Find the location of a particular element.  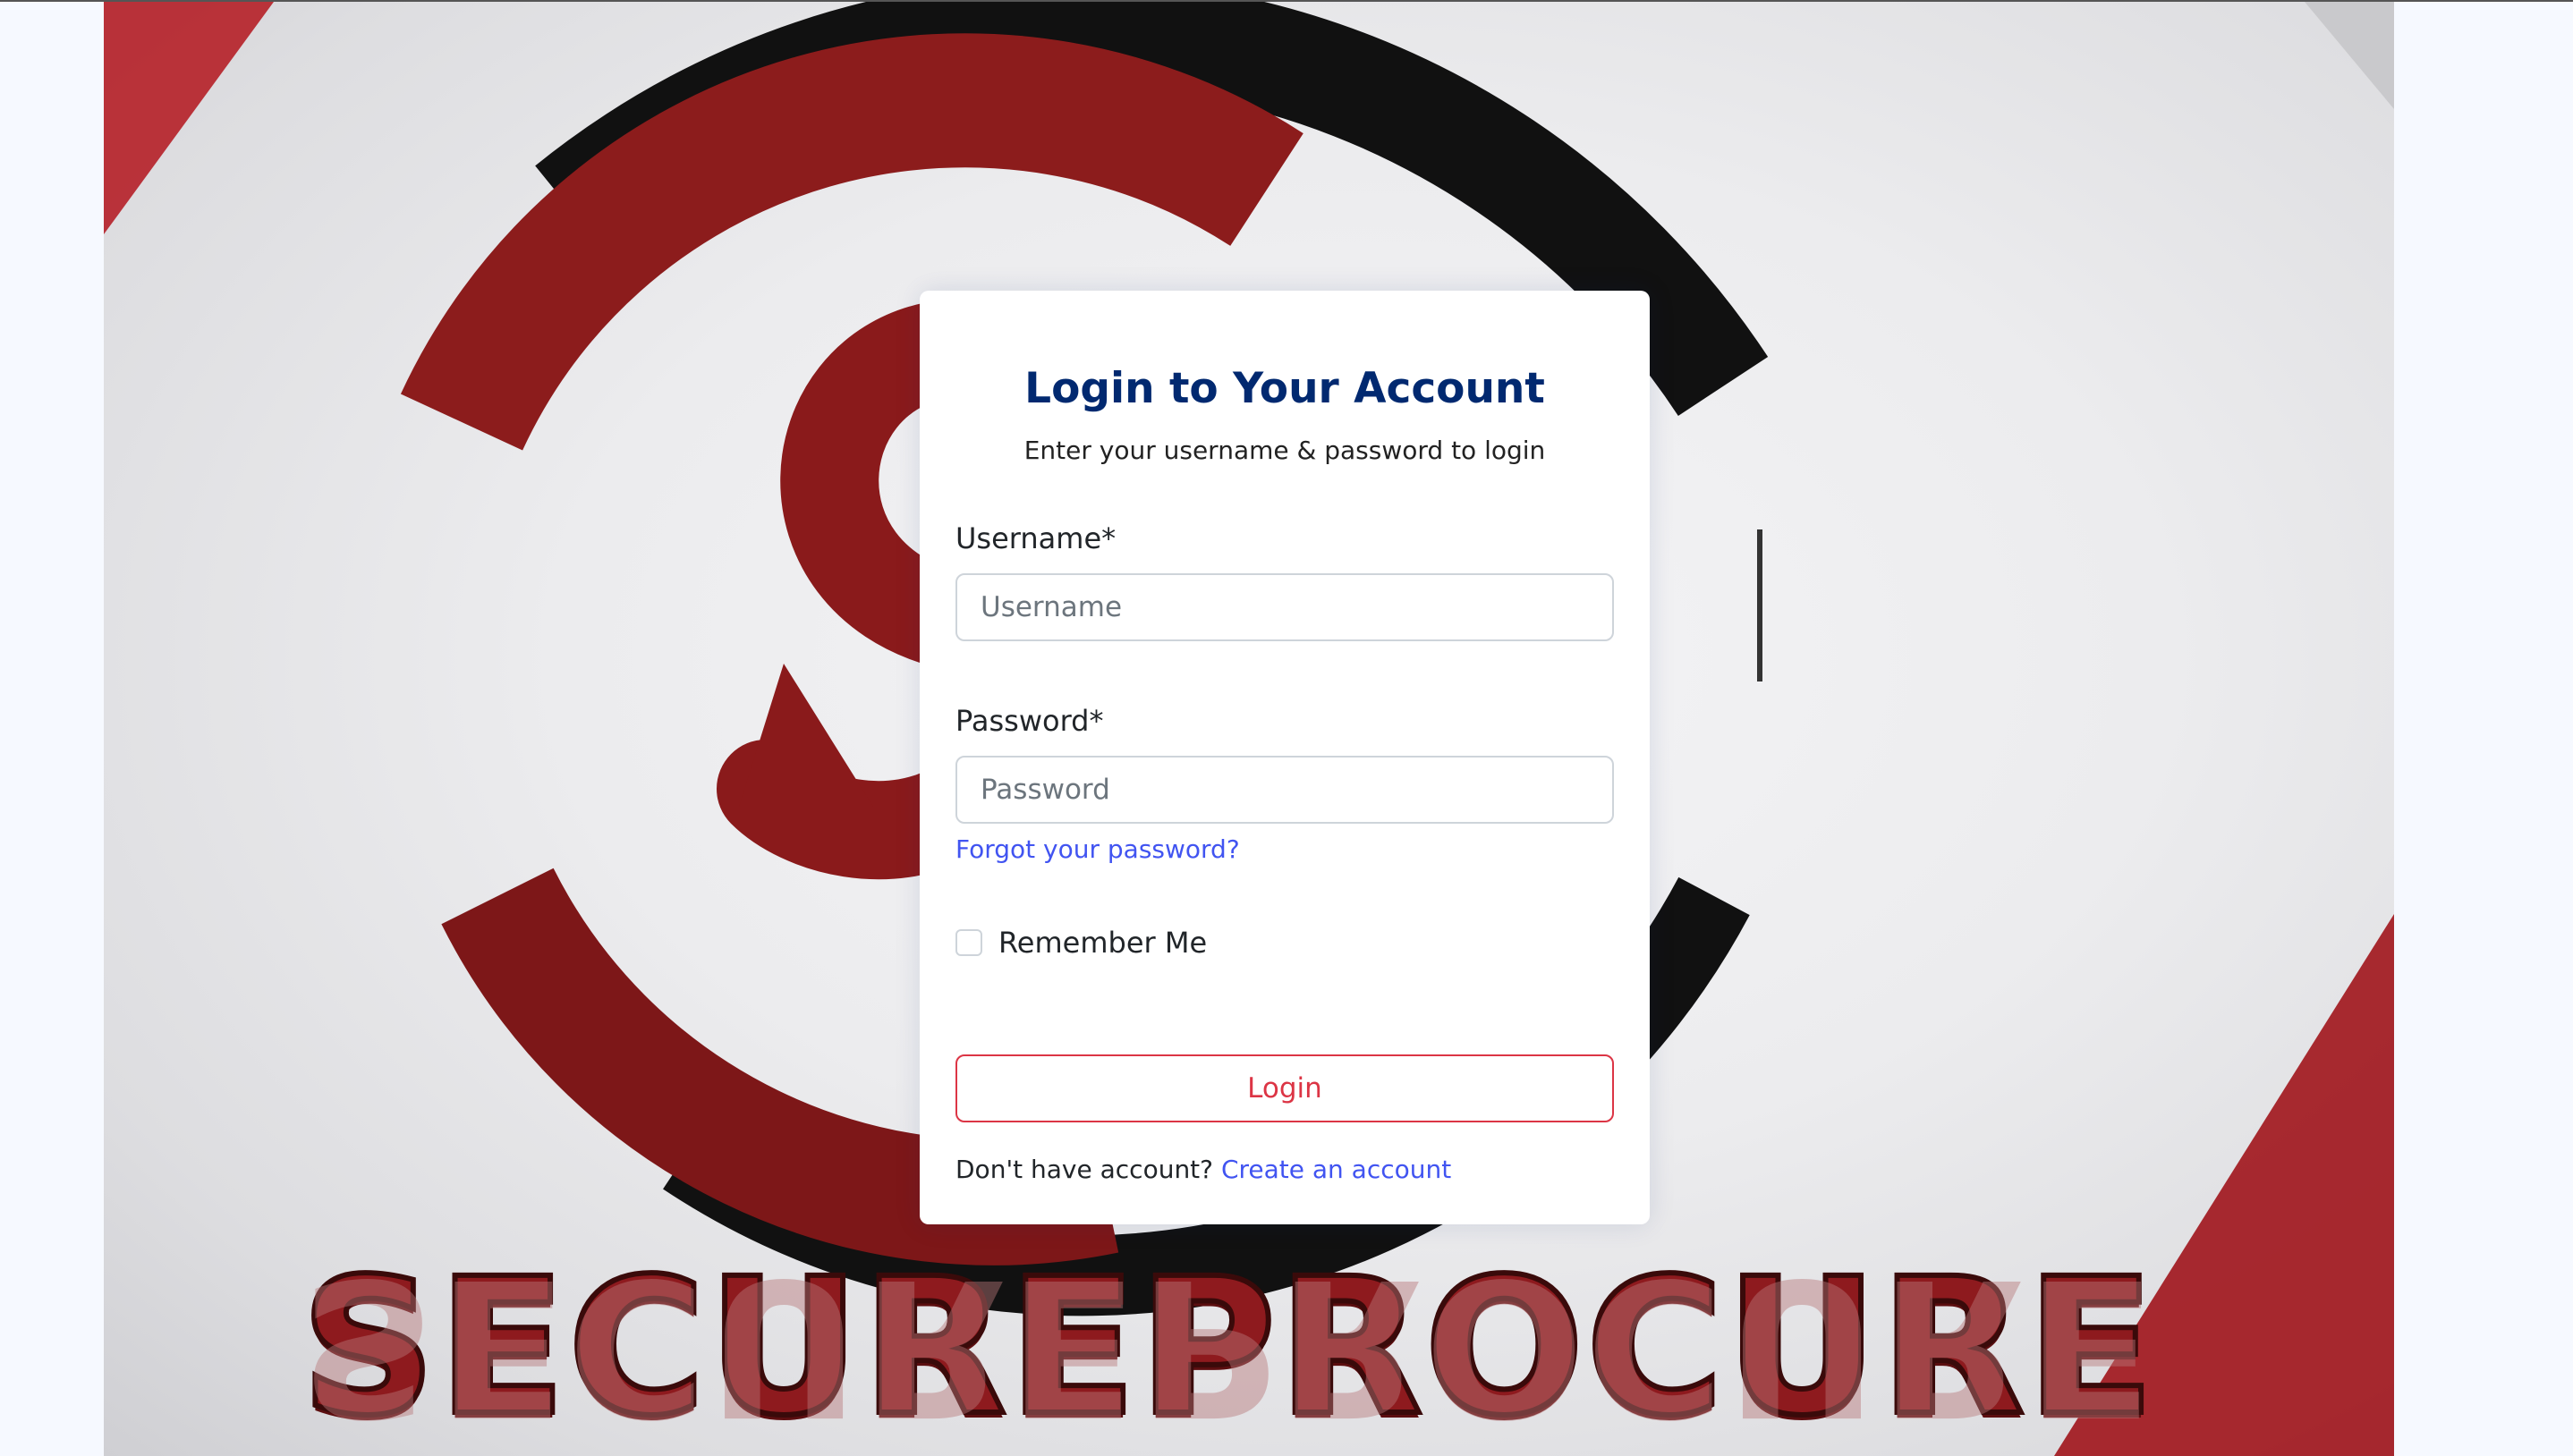

signup-prompt-text: Don't have account? is located at coordinates (1088, 1169).